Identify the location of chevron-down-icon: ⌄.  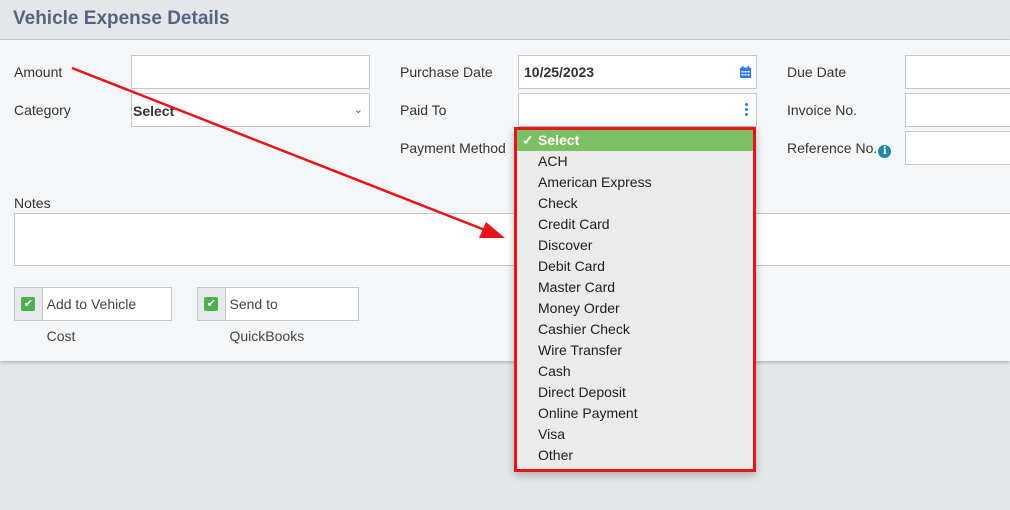
(358, 110).